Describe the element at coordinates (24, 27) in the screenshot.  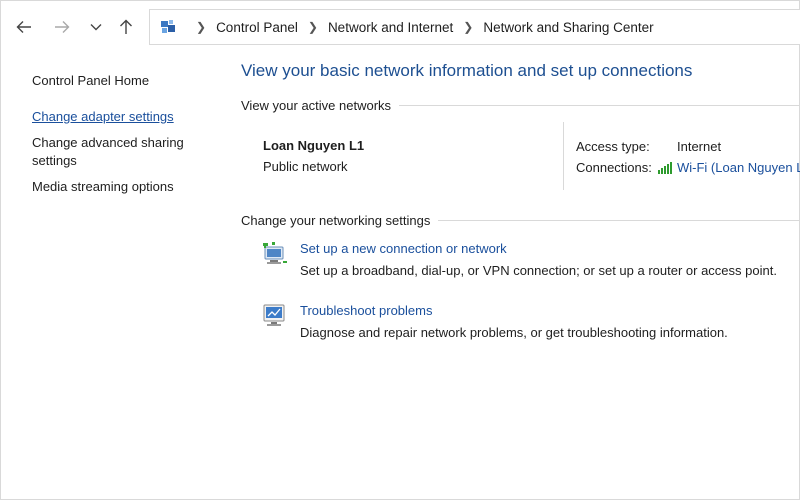
I see `arrow-left-icon` at that location.